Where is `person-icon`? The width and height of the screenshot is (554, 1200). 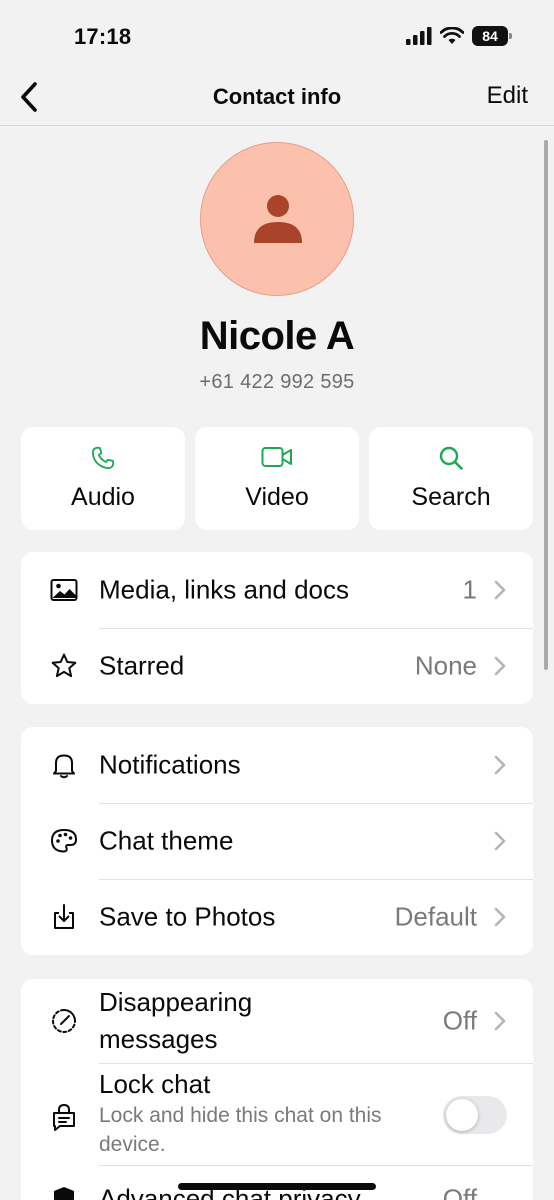 person-icon is located at coordinates (278, 219).